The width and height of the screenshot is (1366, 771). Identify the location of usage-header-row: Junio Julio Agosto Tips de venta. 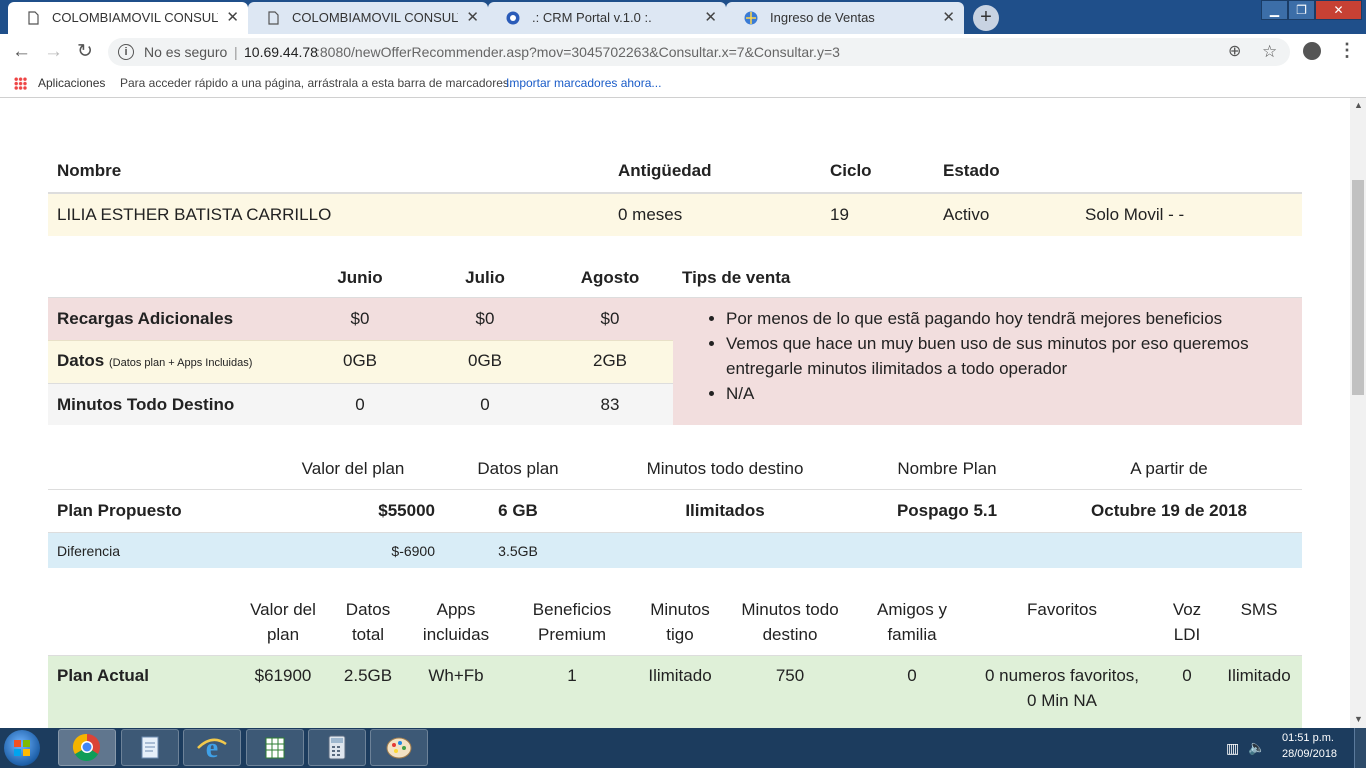
(675, 276).